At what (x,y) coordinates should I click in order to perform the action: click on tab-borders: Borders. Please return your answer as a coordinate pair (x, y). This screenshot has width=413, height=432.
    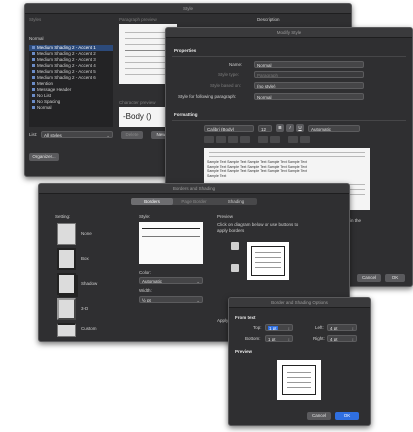
    Looking at the image, I should click on (152, 201).